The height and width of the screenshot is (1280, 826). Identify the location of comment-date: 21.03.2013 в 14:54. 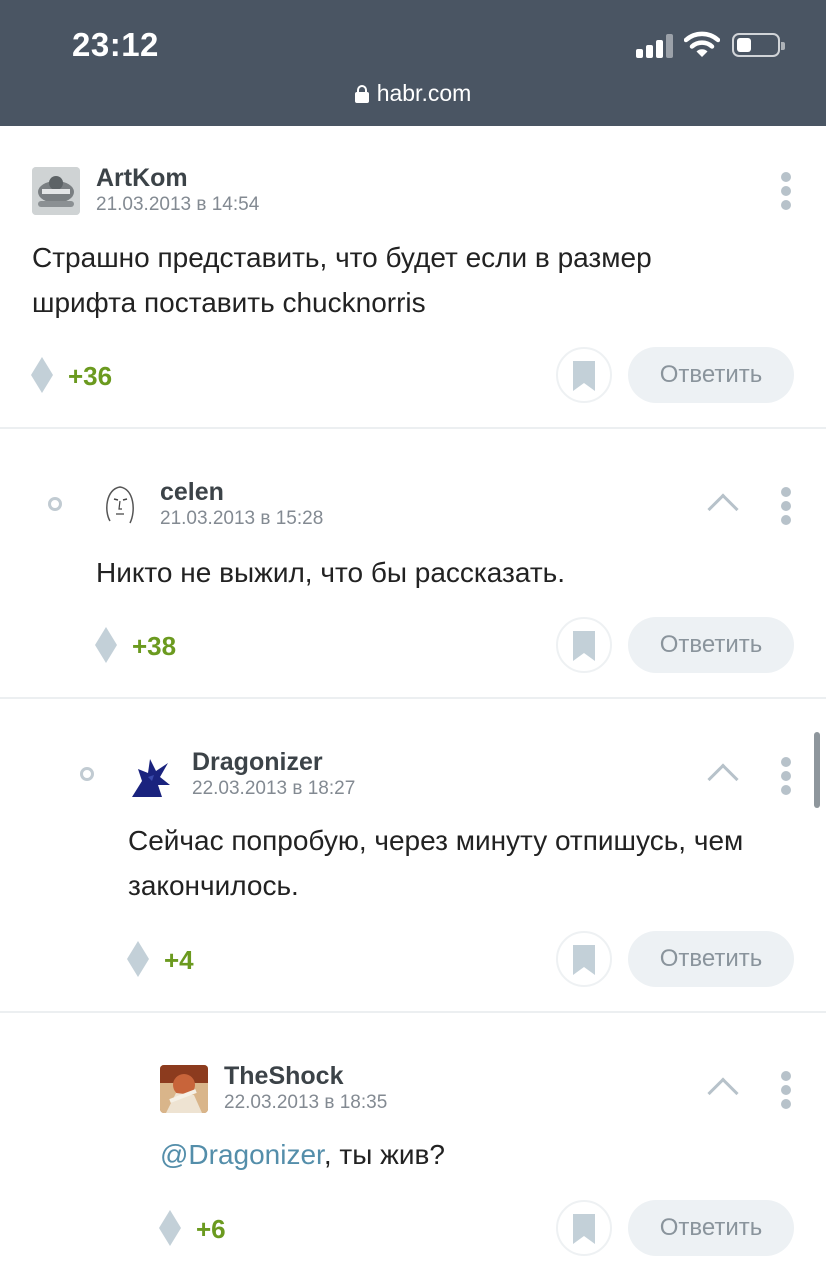
(177, 205).